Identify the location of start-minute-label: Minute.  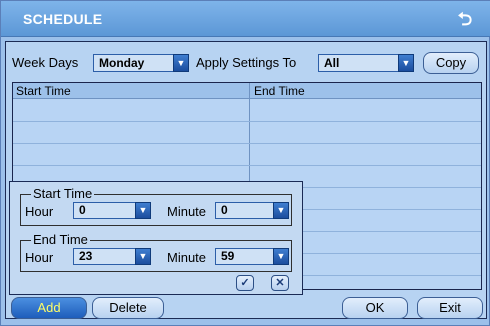
(187, 211).